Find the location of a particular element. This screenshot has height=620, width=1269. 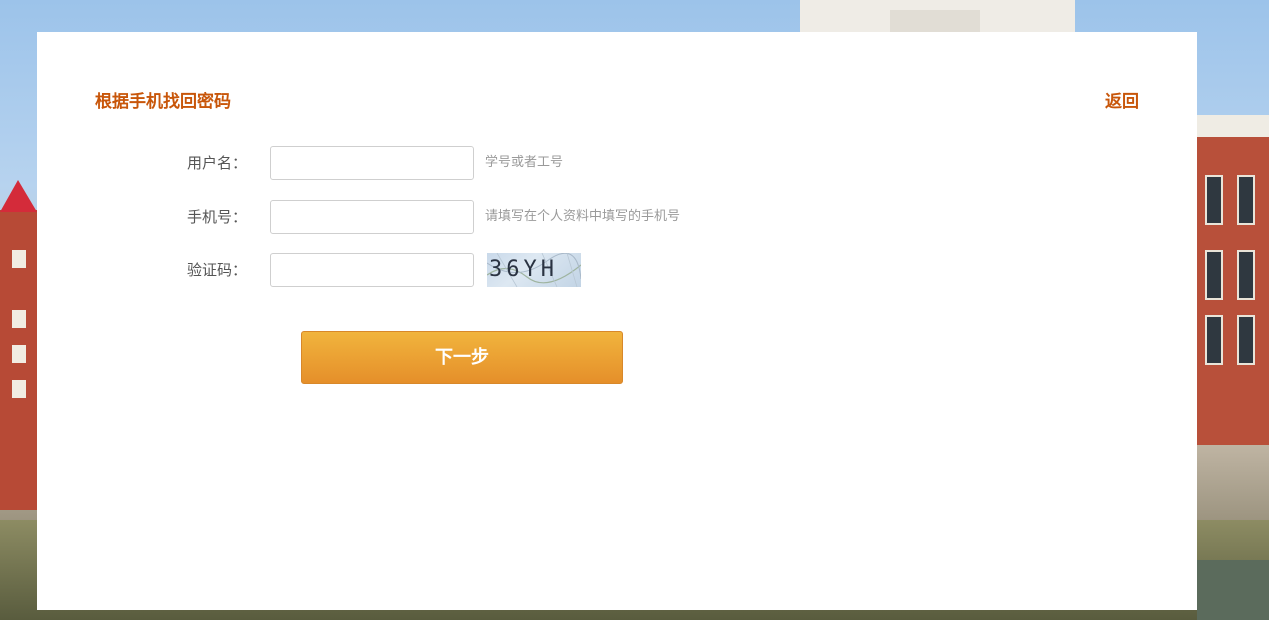

page-title: 根据手机找回密码 is located at coordinates (163, 102).